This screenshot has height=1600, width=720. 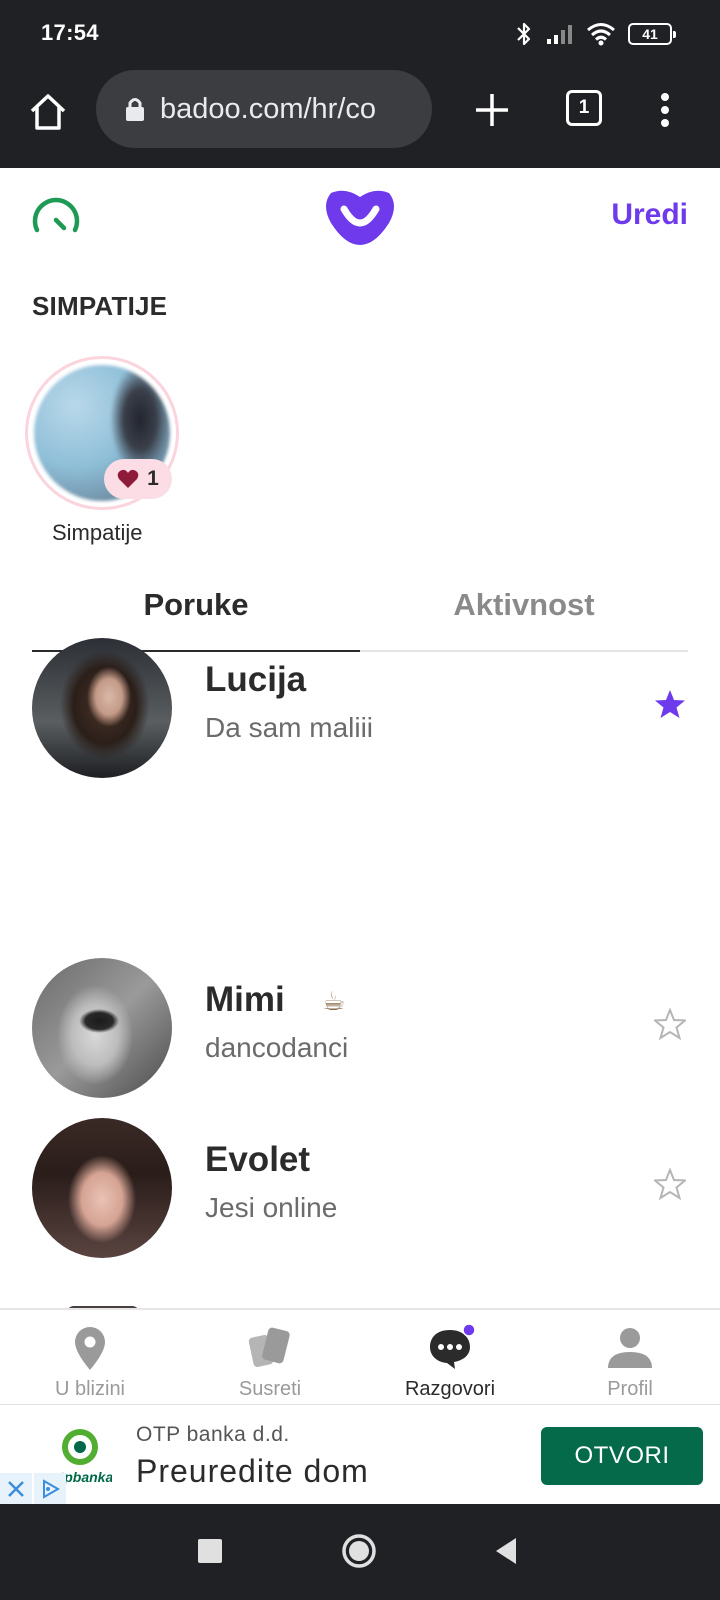 I want to click on bottom-navigation: U blizini Susreti Razgovori Profil, so click(x=360, y=1356).